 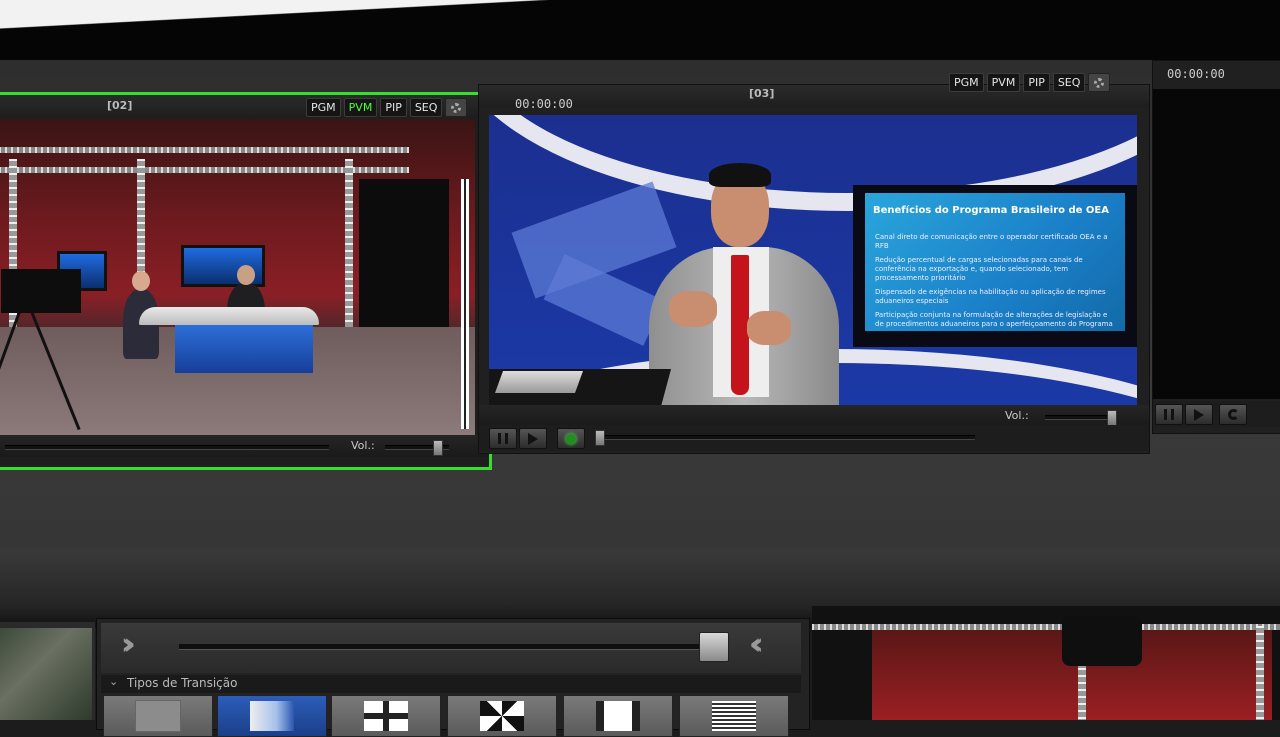 I want to click on monitor-header: 00:00:00 [03] PGM PVM PIP SEQ, so click(x=814, y=92).